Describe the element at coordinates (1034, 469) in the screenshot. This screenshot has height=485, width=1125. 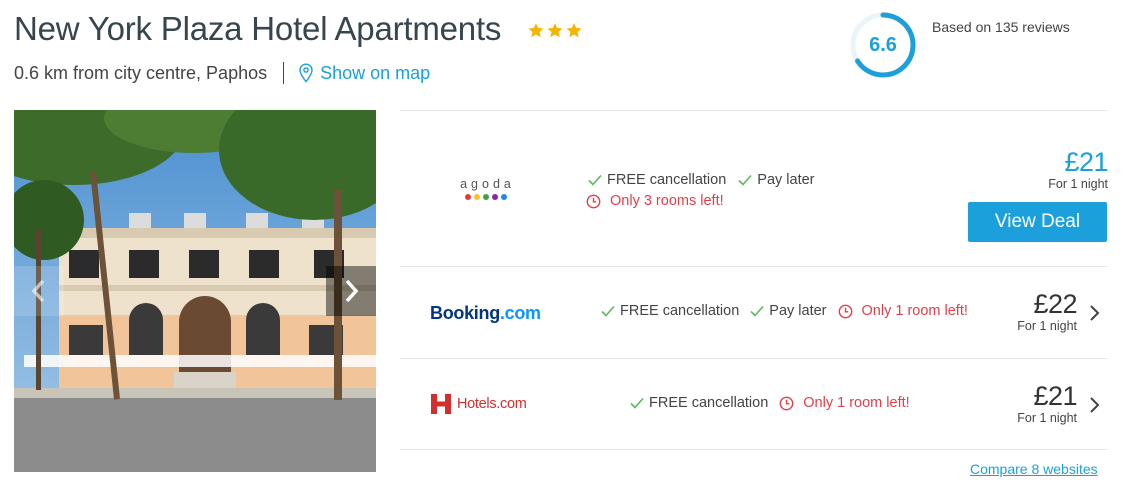
I see `compare-websites-link: Compare 8 websites` at that location.